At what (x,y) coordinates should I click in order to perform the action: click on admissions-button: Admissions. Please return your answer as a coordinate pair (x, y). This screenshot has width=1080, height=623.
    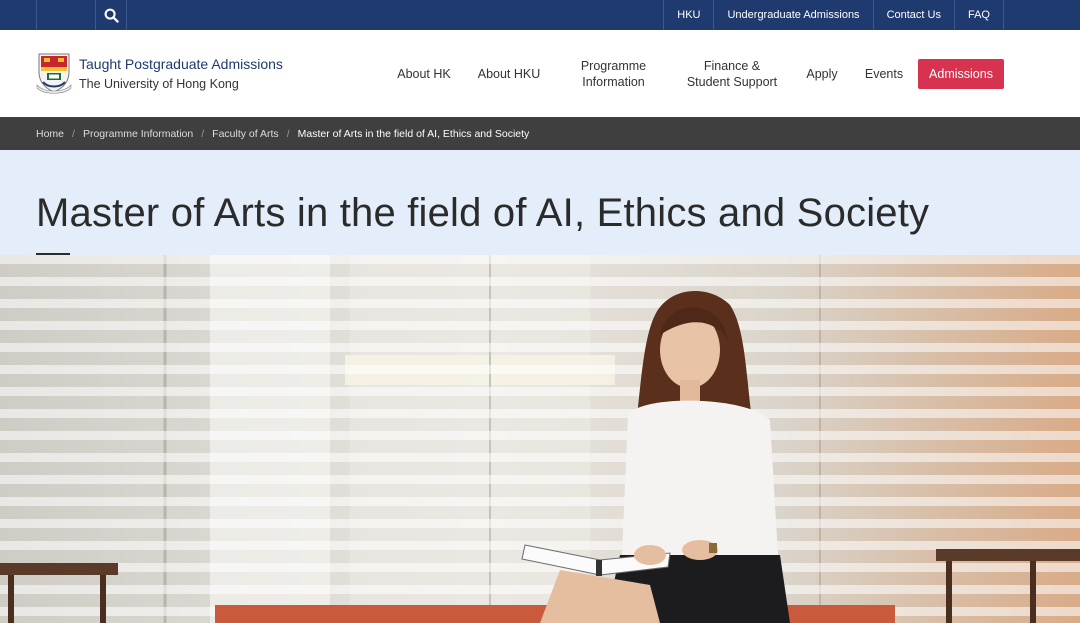
    Looking at the image, I should click on (961, 74).